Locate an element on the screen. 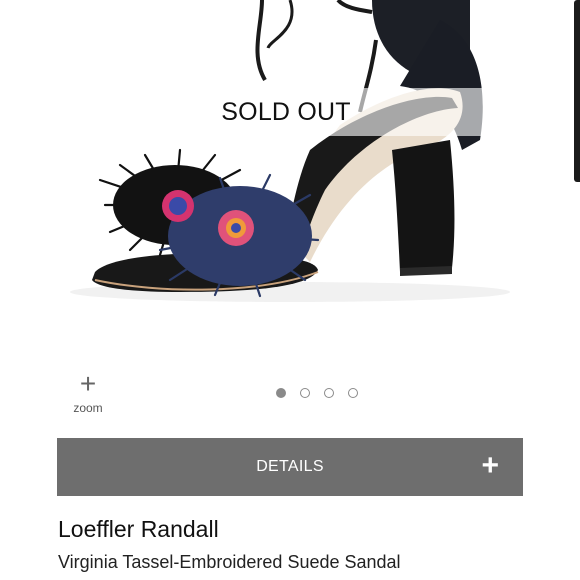  zoom-label: zoom is located at coordinates (88, 408).